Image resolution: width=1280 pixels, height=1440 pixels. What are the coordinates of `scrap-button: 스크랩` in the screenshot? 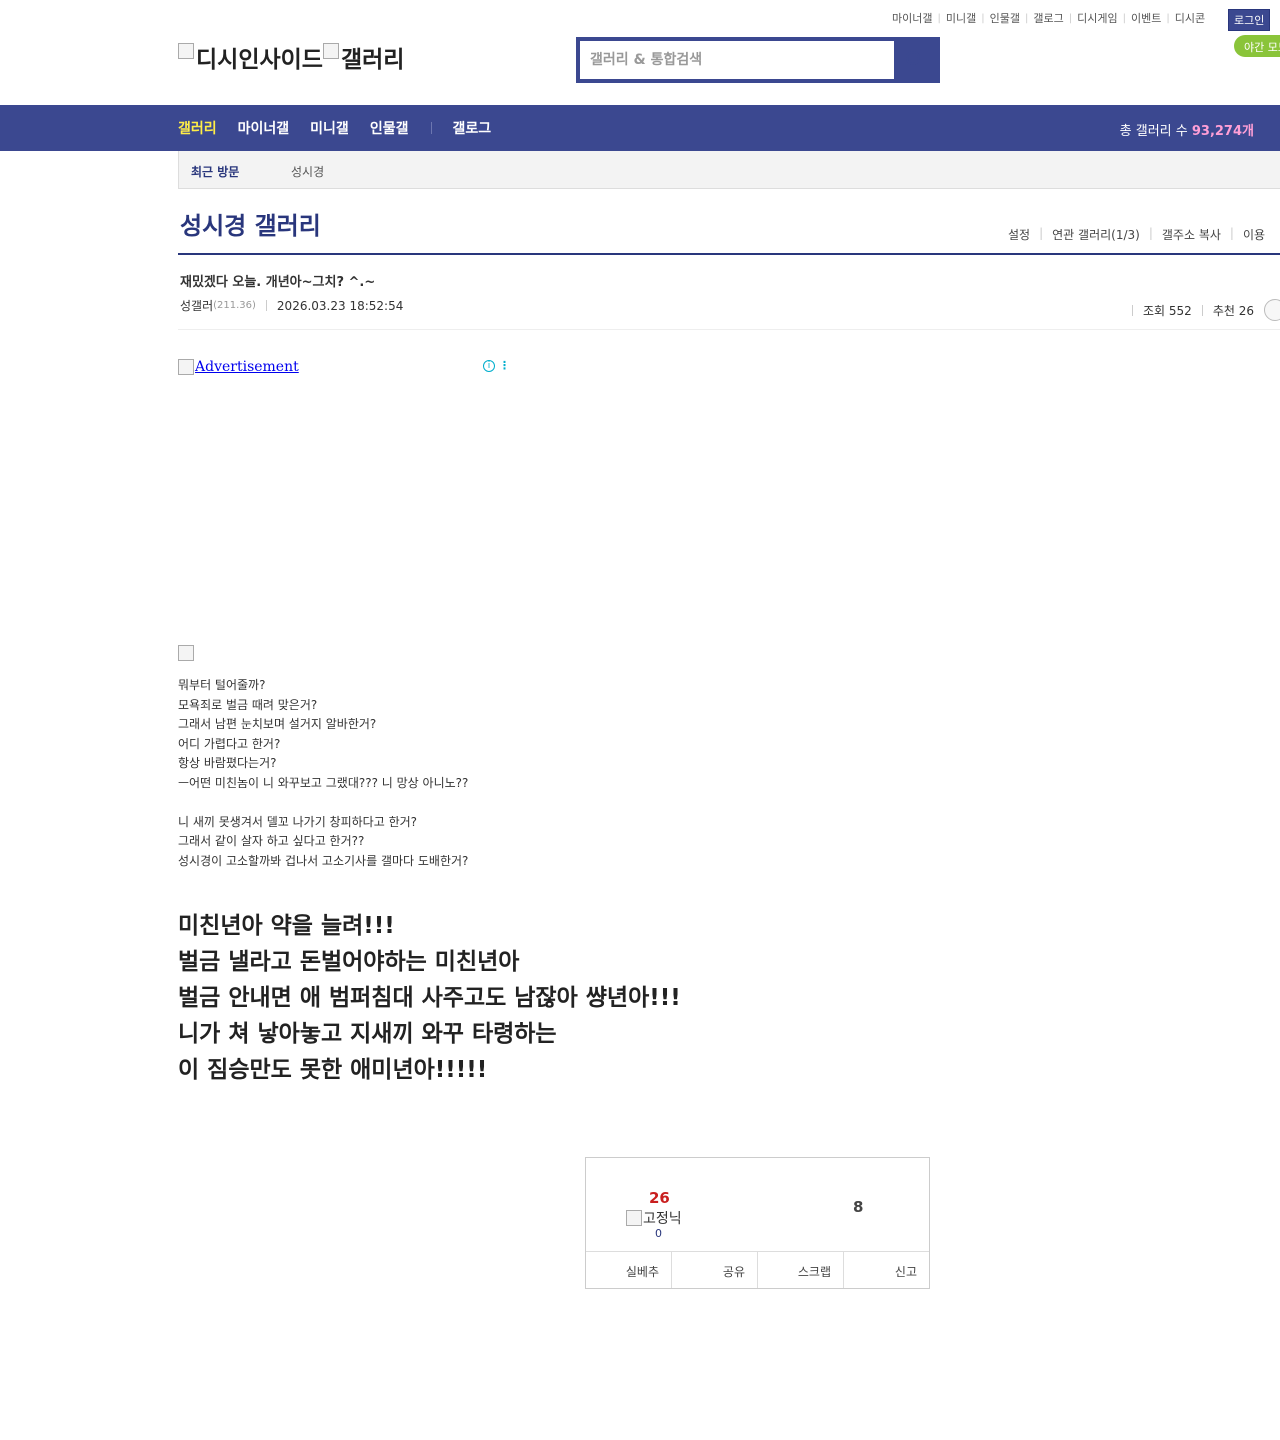 It's located at (801, 1270).